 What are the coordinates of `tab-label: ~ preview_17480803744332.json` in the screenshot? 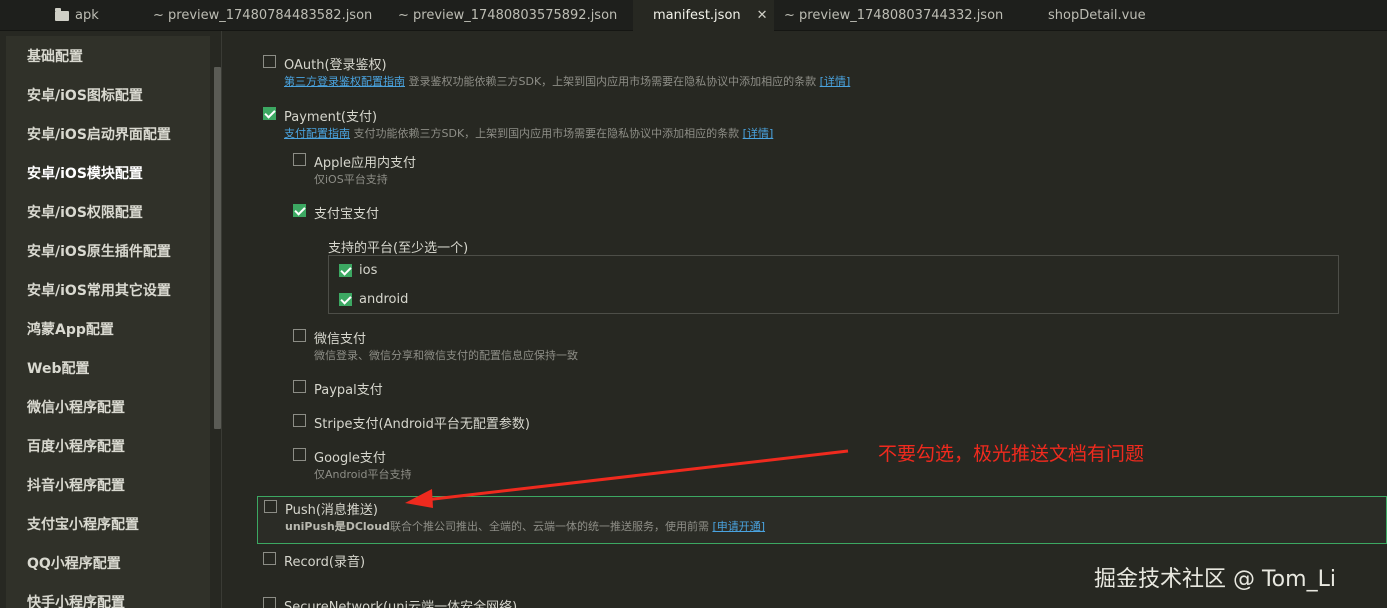 It's located at (894, 15).